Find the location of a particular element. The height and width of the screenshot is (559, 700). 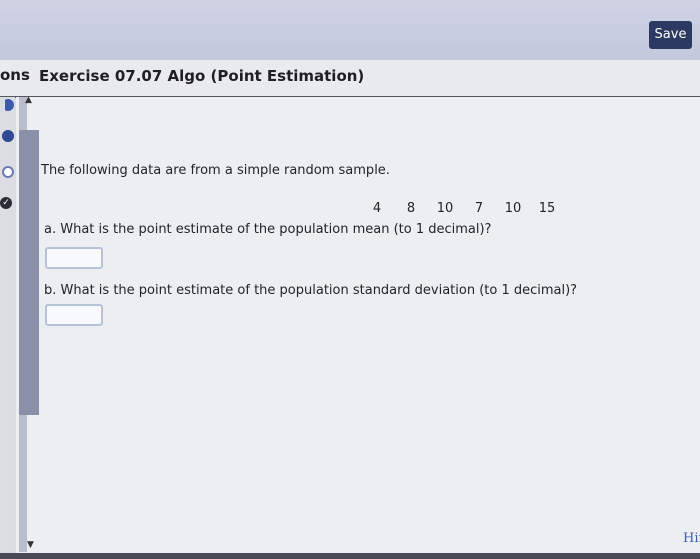

data-value: 4 is located at coordinates (377, 208).